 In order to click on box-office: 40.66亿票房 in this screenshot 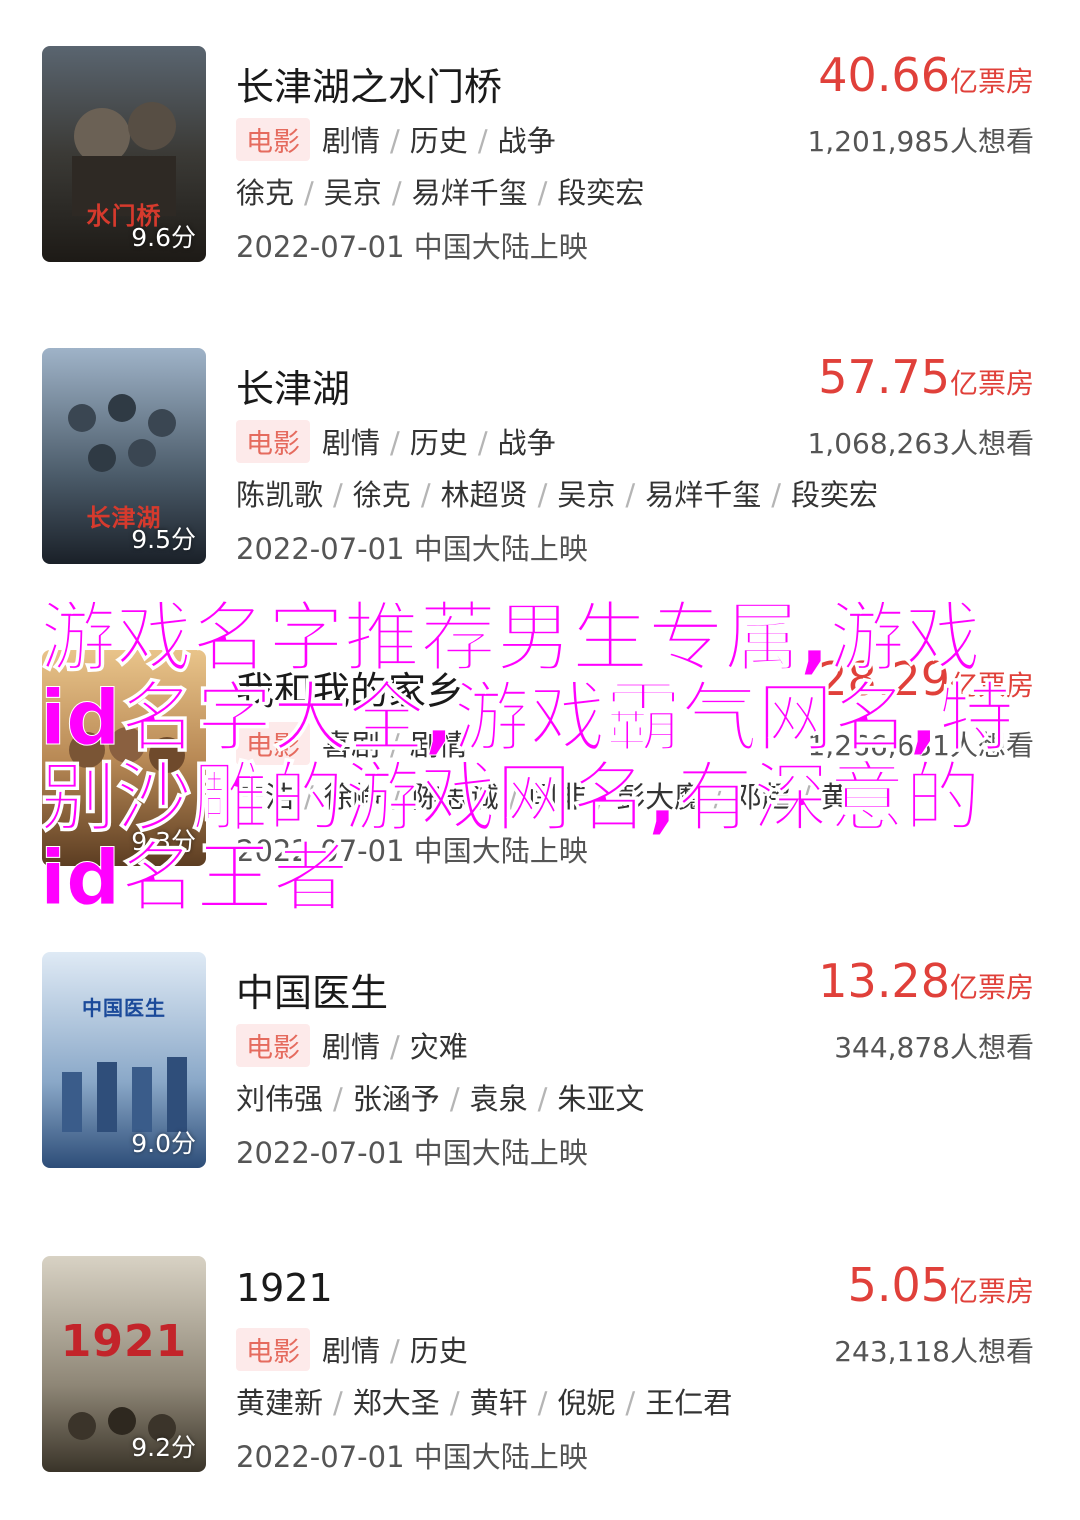, I will do `click(926, 75)`.